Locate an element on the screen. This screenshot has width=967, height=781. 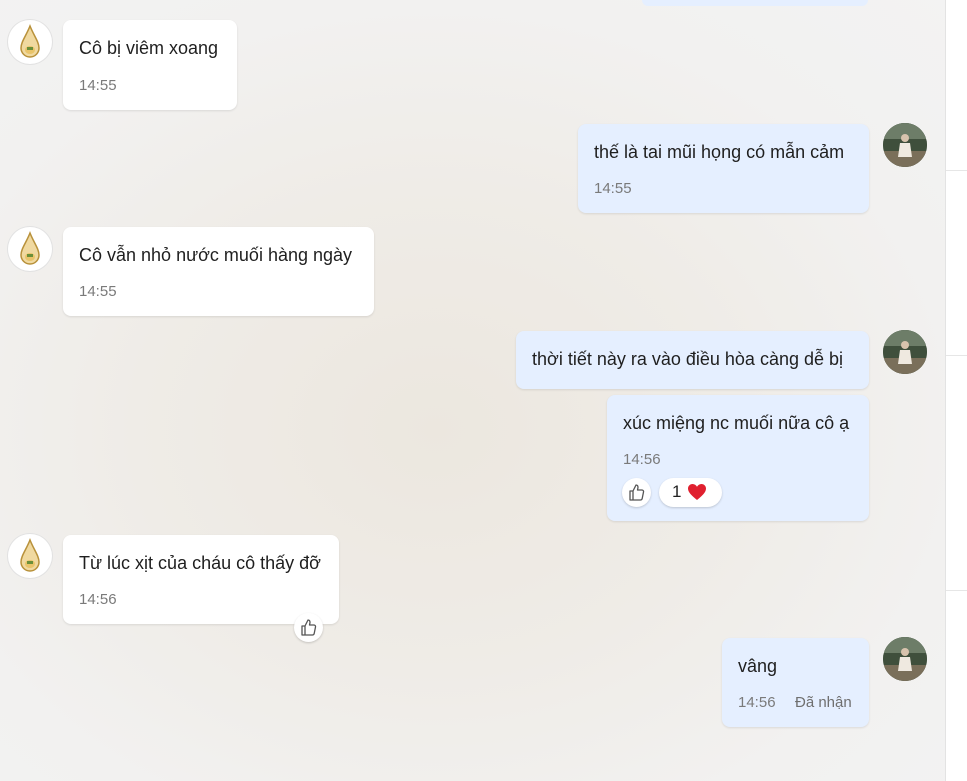
message-bubble-outgoing: thế là tai mũi họng có mẫn cảm 14:55 is located at coordinates (723, 168).